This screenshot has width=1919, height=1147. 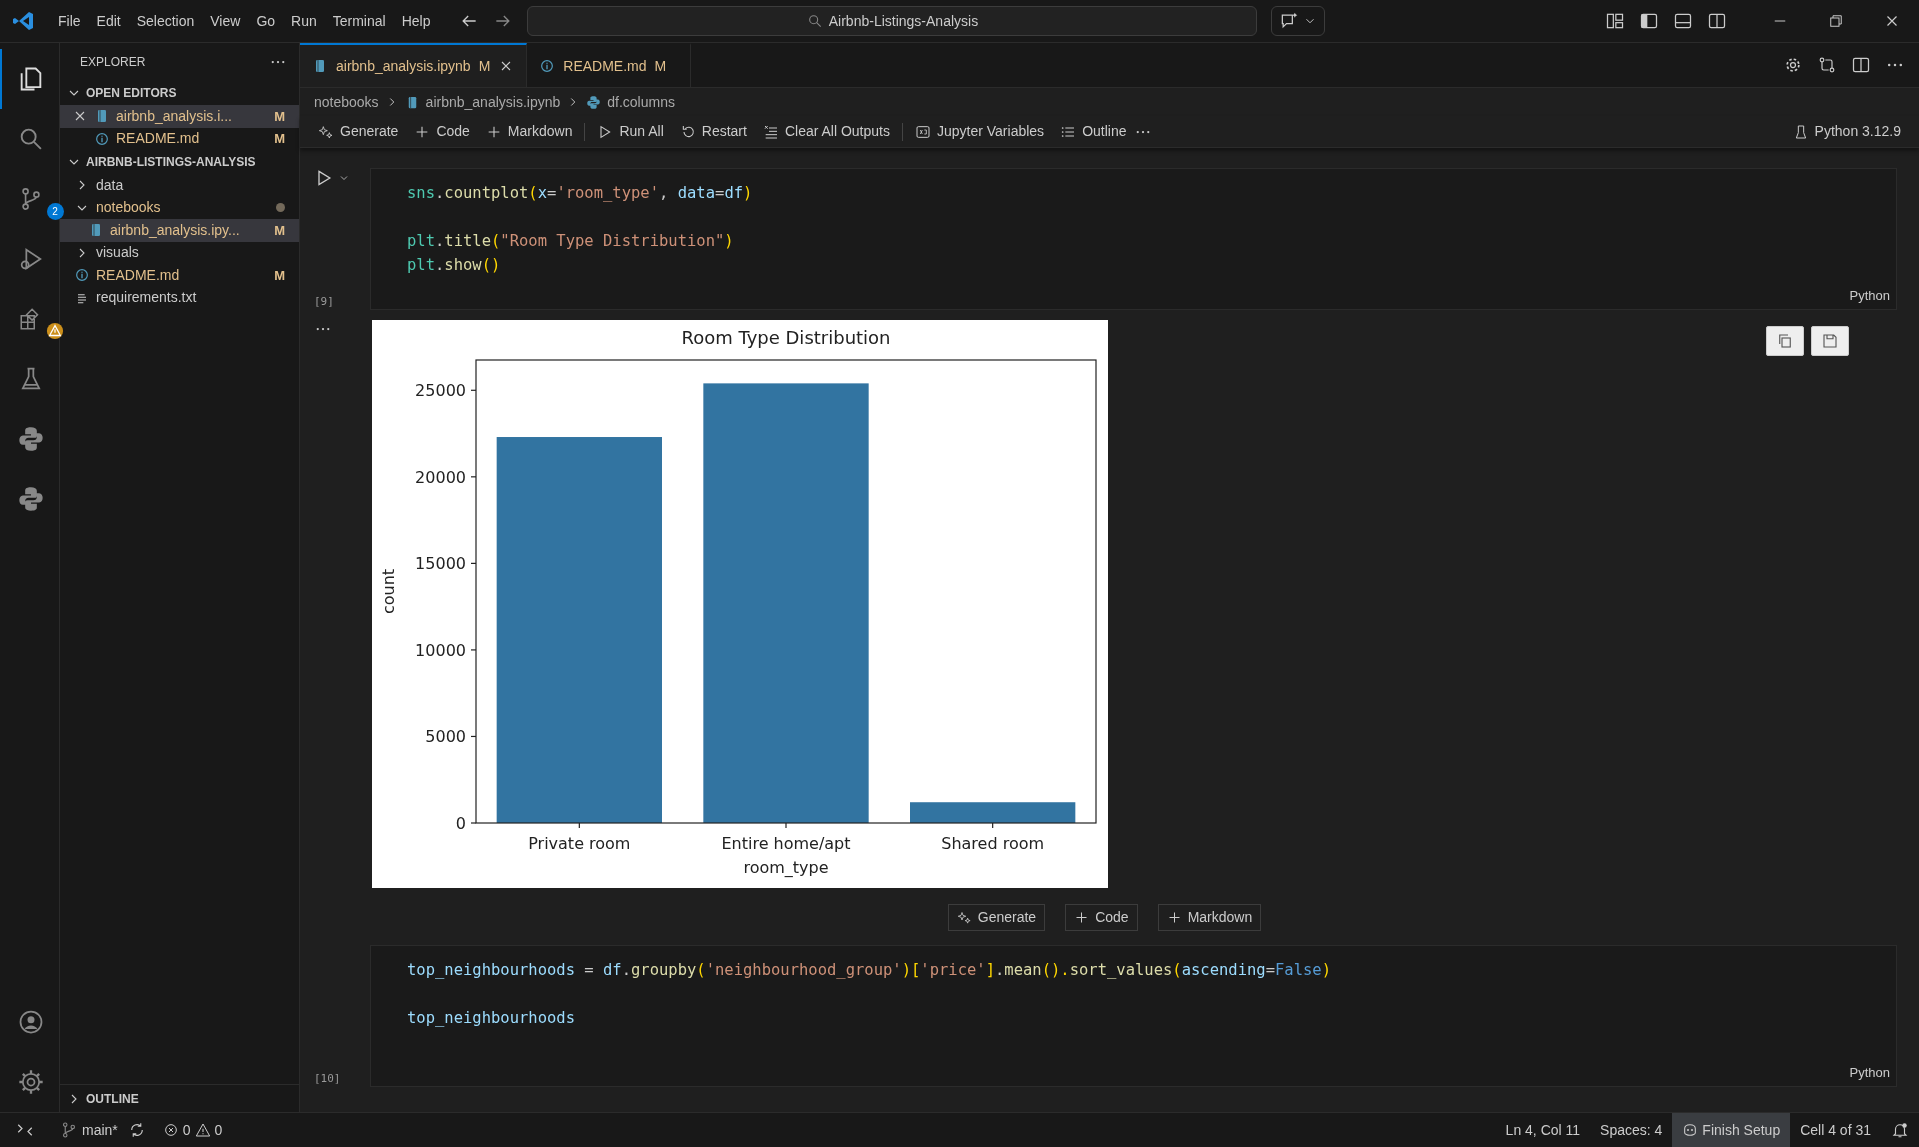 What do you see at coordinates (996, 917) in the screenshot?
I see `add-cell-button: Generate` at bounding box center [996, 917].